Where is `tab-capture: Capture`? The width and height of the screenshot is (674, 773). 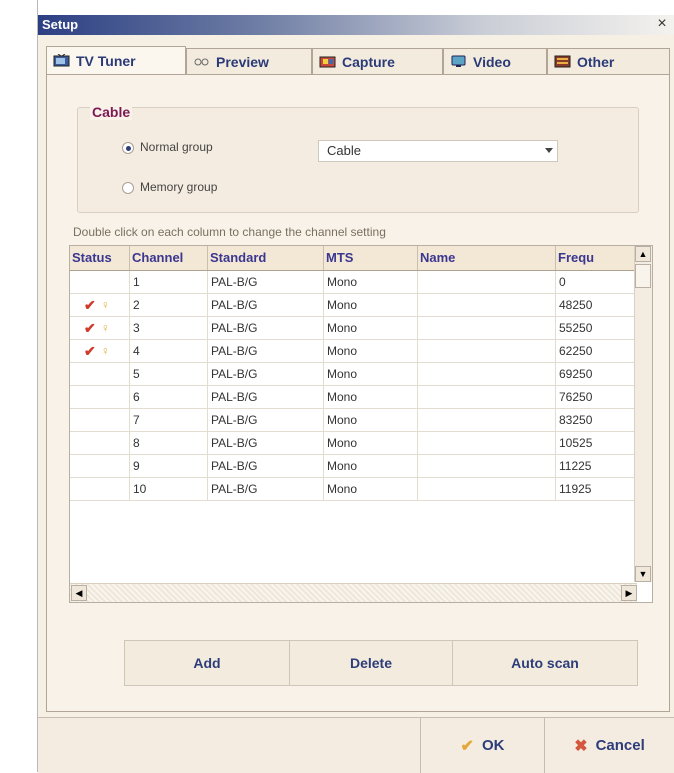
tab-capture: Capture is located at coordinates (377, 61).